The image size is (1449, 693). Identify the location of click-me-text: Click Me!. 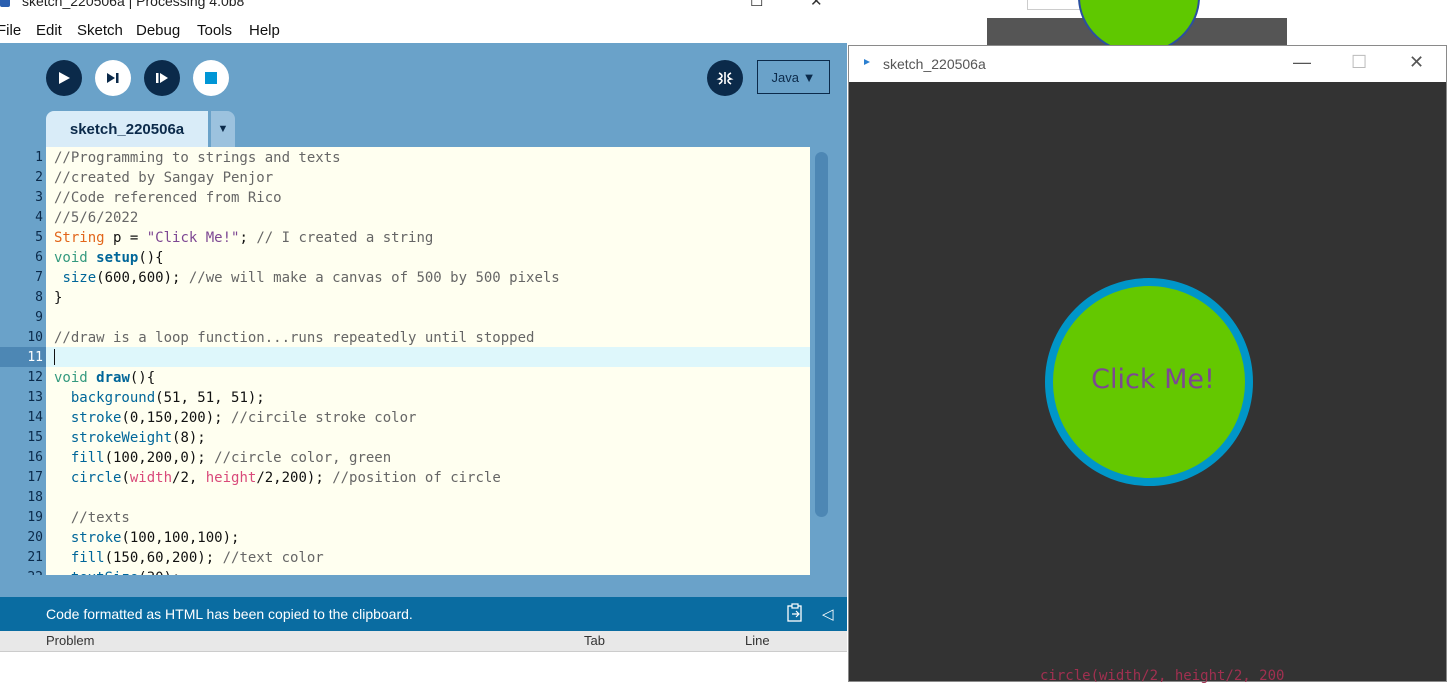
(1153, 379).